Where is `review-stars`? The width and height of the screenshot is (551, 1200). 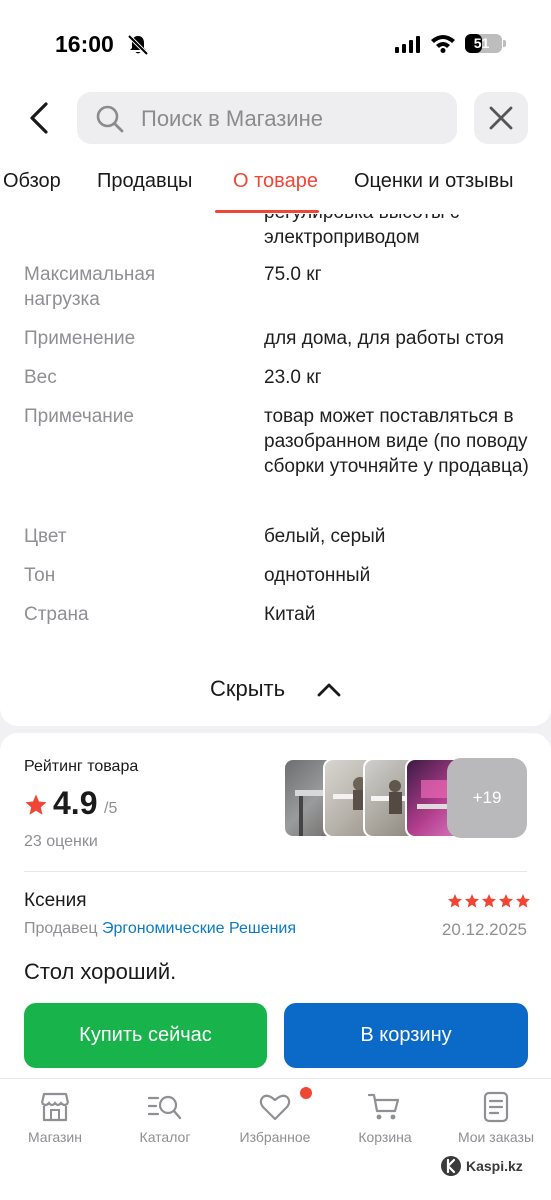
review-stars is located at coordinates (489, 901).